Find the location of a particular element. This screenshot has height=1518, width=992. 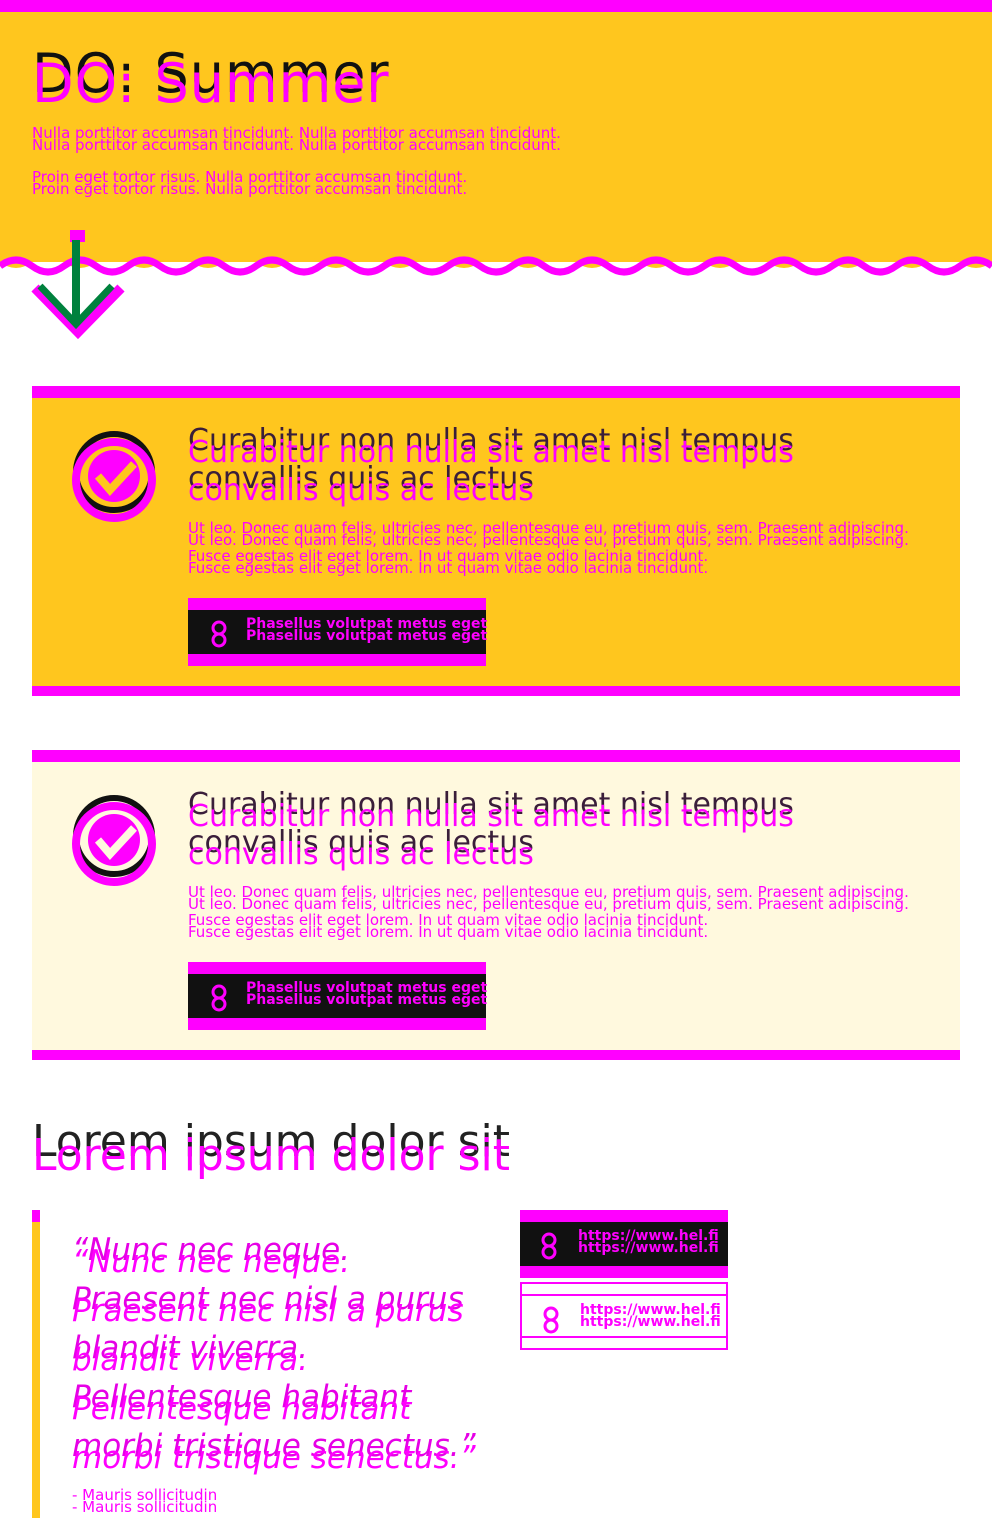

quote-accent-bar is located at coordinates (36, 1364).